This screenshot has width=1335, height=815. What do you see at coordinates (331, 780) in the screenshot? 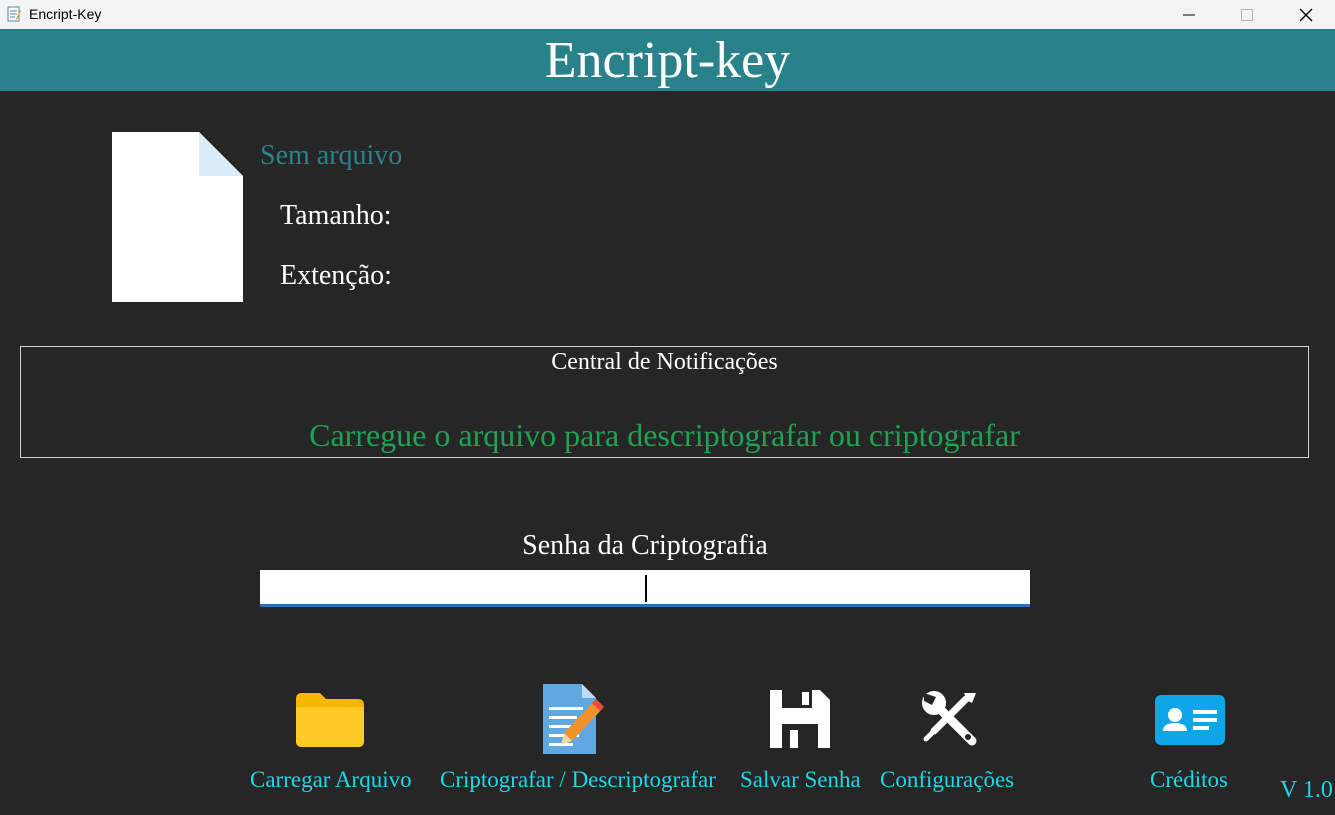
I see `load-file-button: Carregar Arquivo` at bounding box center [331, 780].